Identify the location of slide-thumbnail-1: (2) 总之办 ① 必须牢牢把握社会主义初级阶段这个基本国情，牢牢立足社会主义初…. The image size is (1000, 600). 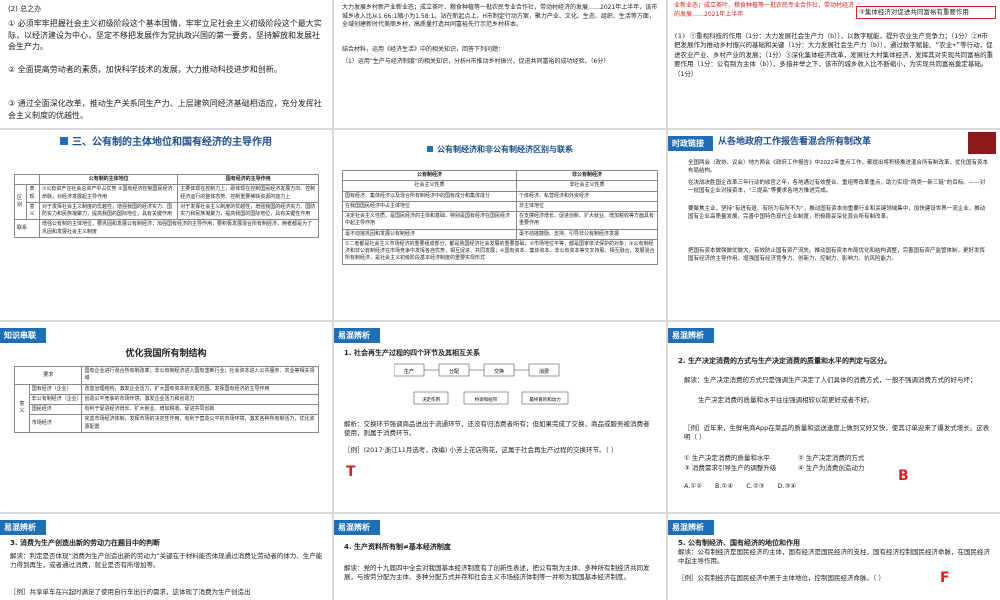
(166, 64).